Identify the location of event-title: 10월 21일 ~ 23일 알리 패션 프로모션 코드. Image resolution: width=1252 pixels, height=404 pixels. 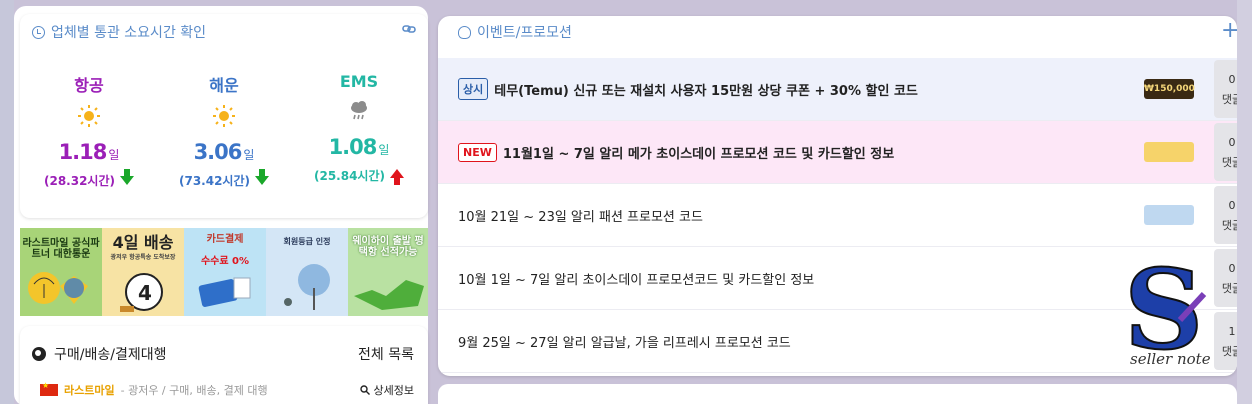
(580, 215).